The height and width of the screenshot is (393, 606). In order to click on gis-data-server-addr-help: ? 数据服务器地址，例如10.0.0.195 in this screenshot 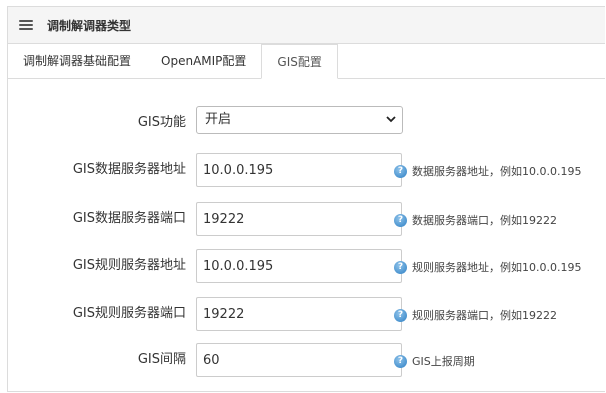, I will do `click(487, 171)`.